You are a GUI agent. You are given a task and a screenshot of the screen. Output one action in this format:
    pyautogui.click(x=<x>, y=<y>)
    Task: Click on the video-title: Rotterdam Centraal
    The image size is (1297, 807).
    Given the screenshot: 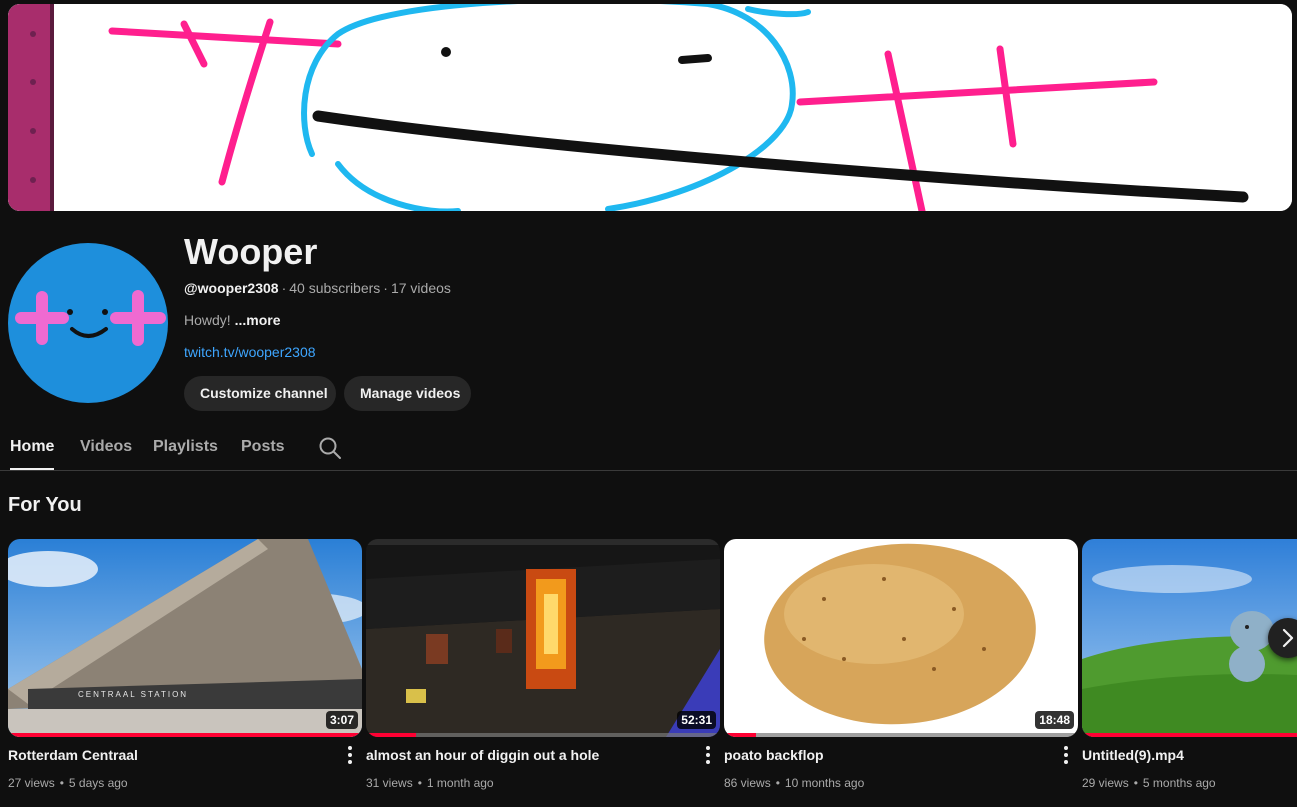 What is the action you would take?
    pyautogui.click(x=73, y=755)
    